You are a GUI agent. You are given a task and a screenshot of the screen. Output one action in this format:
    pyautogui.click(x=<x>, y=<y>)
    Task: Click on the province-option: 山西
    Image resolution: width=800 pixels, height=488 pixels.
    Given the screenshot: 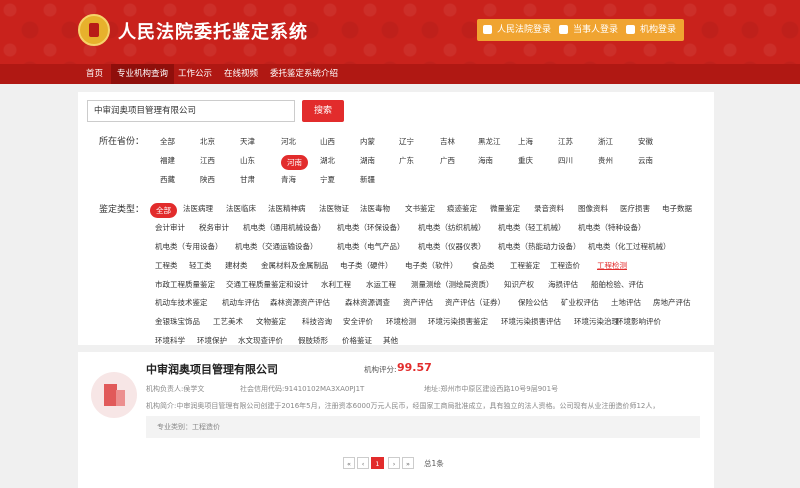 What is the action you would take?
    pyautogui.click(x=327, y=141)
    